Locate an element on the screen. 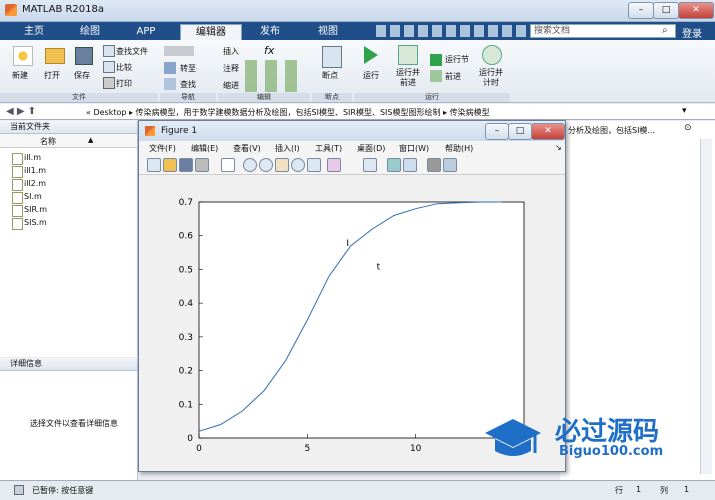 This screenshot has height=500, width=715. figure-title: Figure 1 is located at coordinates (179, 131).